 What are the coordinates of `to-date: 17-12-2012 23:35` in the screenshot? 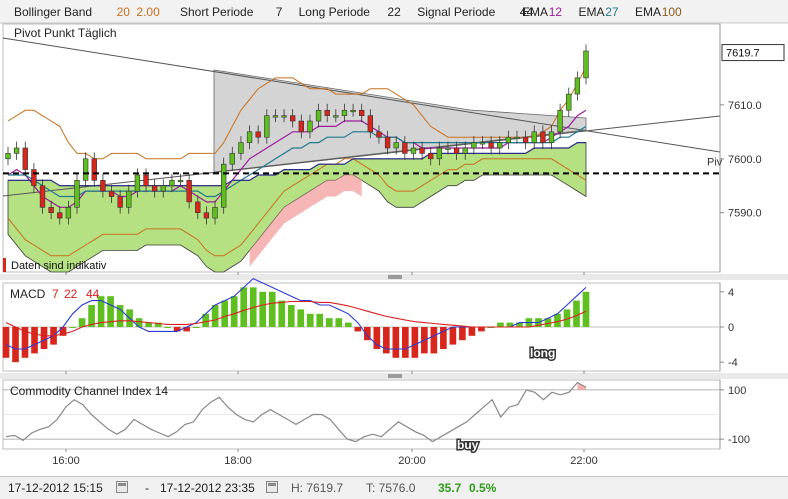 It's located at (207, 488).